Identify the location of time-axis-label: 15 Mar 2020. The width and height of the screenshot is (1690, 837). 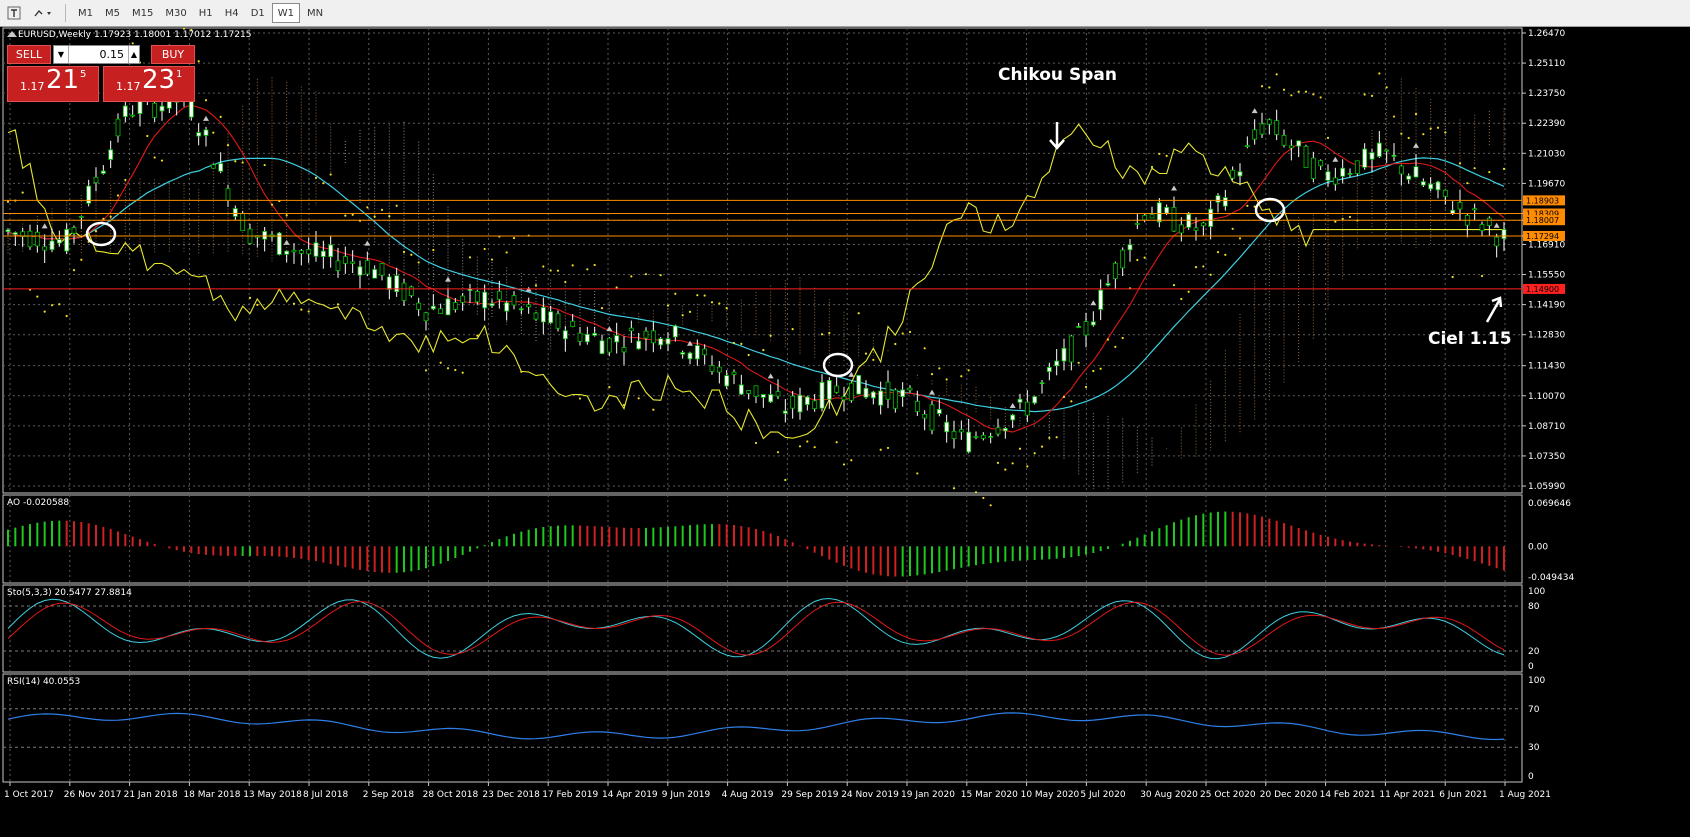
(989, 795).